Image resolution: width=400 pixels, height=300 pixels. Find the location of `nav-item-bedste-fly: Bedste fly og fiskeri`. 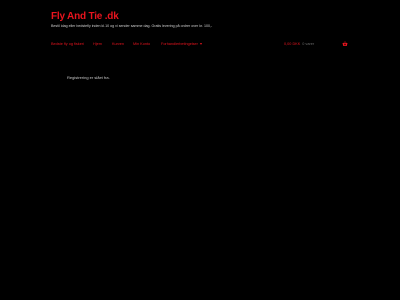

nav-item-bedste-fly: Bedste fly og fiskeri is located at coordinates (67, 44).